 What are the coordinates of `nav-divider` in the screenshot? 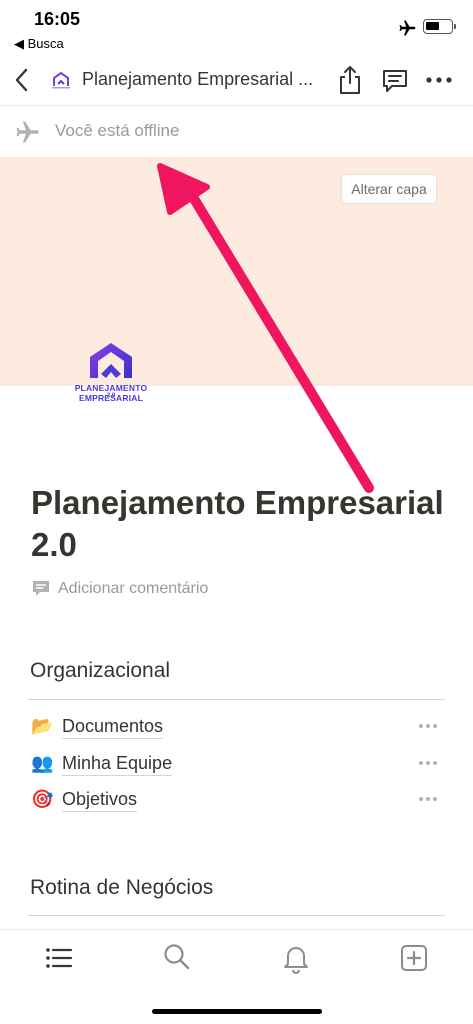 It's located at (236, 105).